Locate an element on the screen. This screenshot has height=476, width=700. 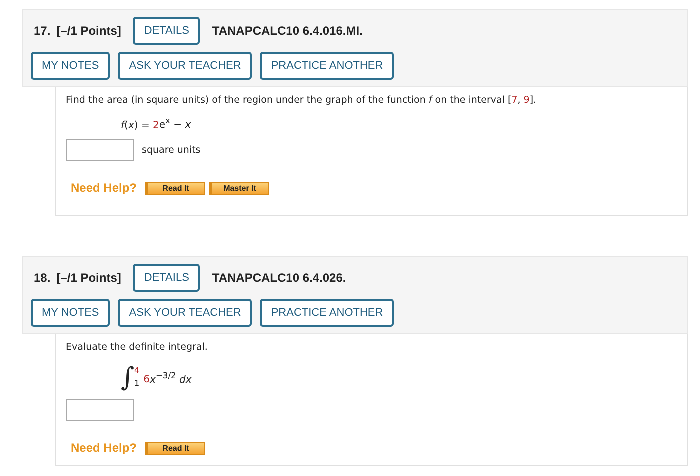
question-prompt: Find the area (in square units) of the region under the graph of the function f on the interval [7, 9]. is located at coordinates (302, 100).